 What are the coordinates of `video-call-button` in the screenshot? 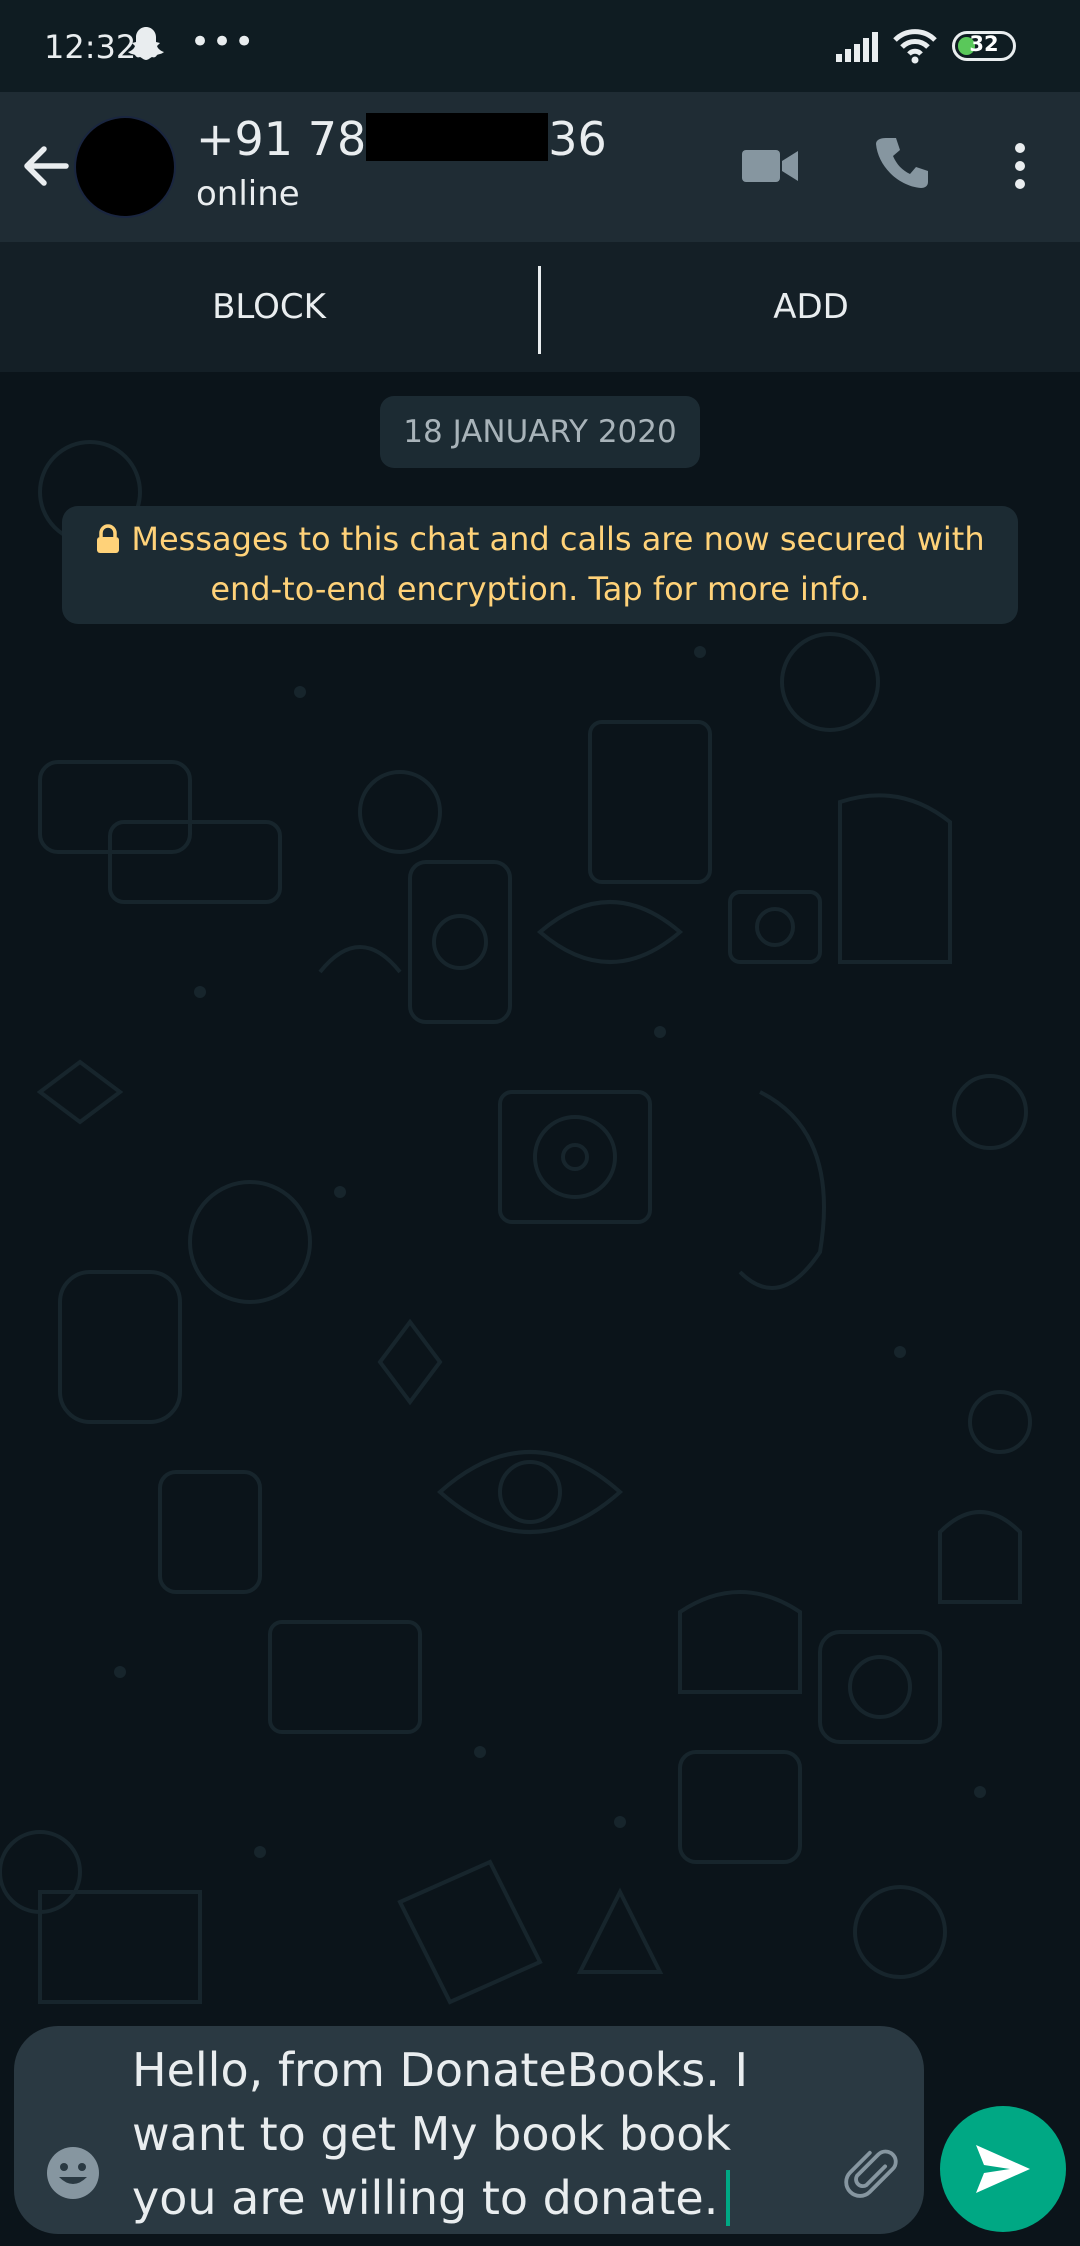 It's located at (770, 166).